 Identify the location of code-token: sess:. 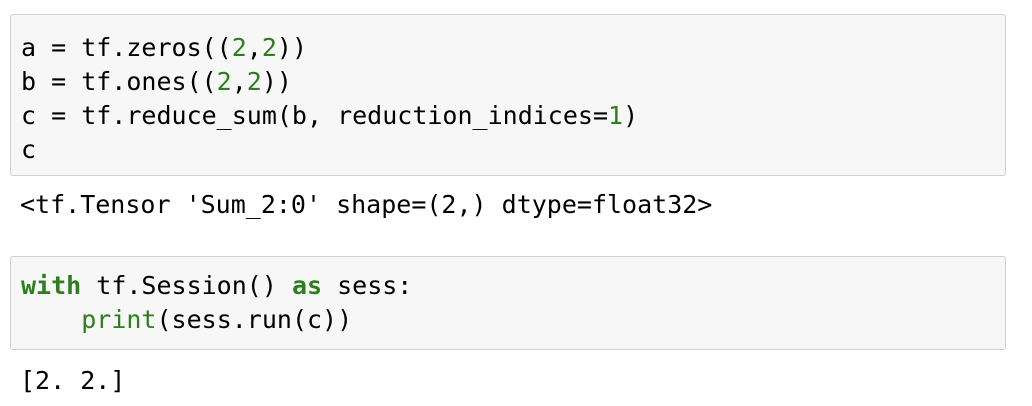
(367, 285).